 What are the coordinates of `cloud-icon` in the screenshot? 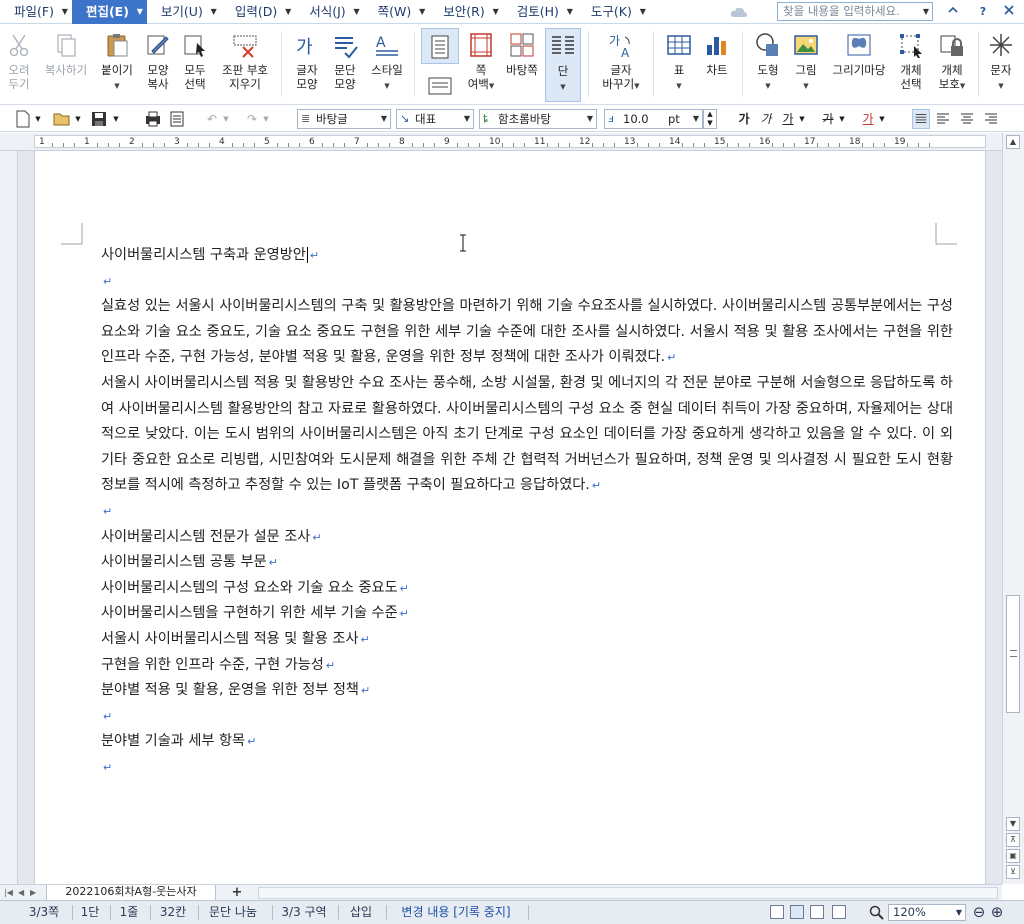 It's located at (739, 12).